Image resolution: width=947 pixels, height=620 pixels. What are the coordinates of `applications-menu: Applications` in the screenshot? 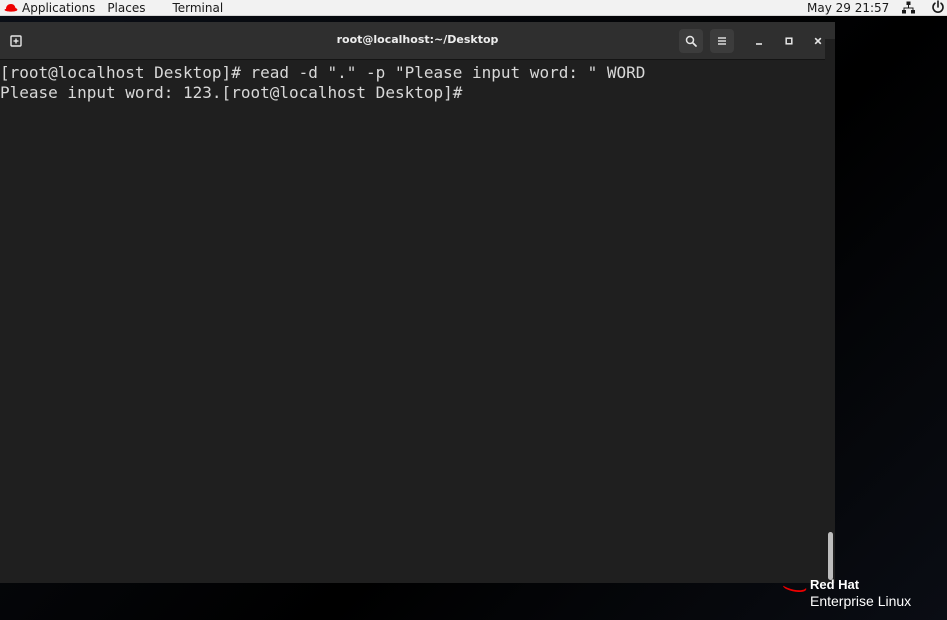 It's located at (49, 8).